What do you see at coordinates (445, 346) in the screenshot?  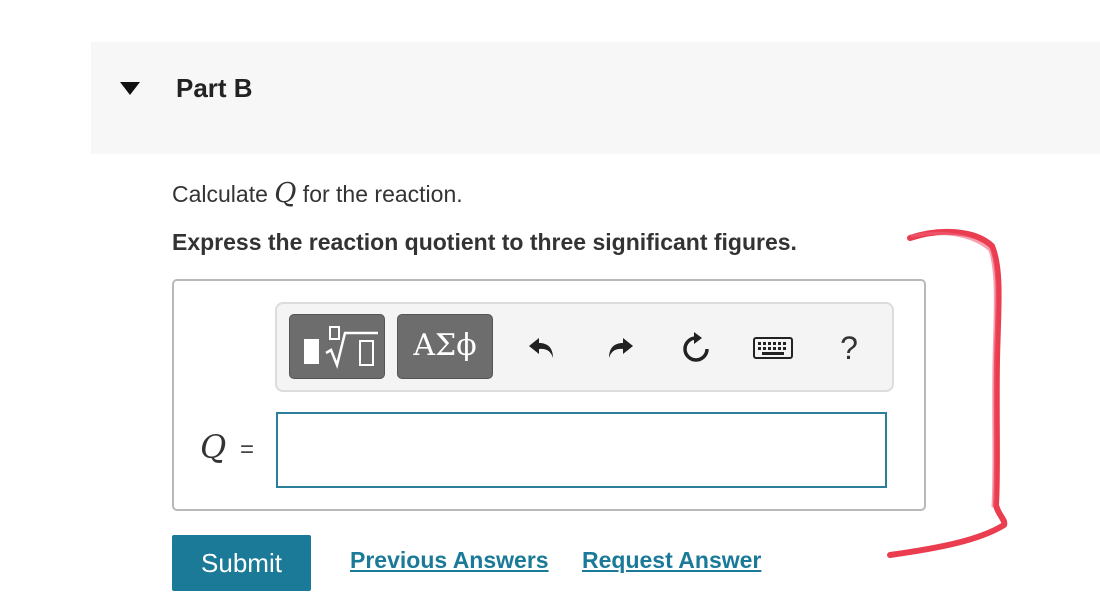 I see `symbols-button: ΑΣϕ` at bounding box center [445, 346].